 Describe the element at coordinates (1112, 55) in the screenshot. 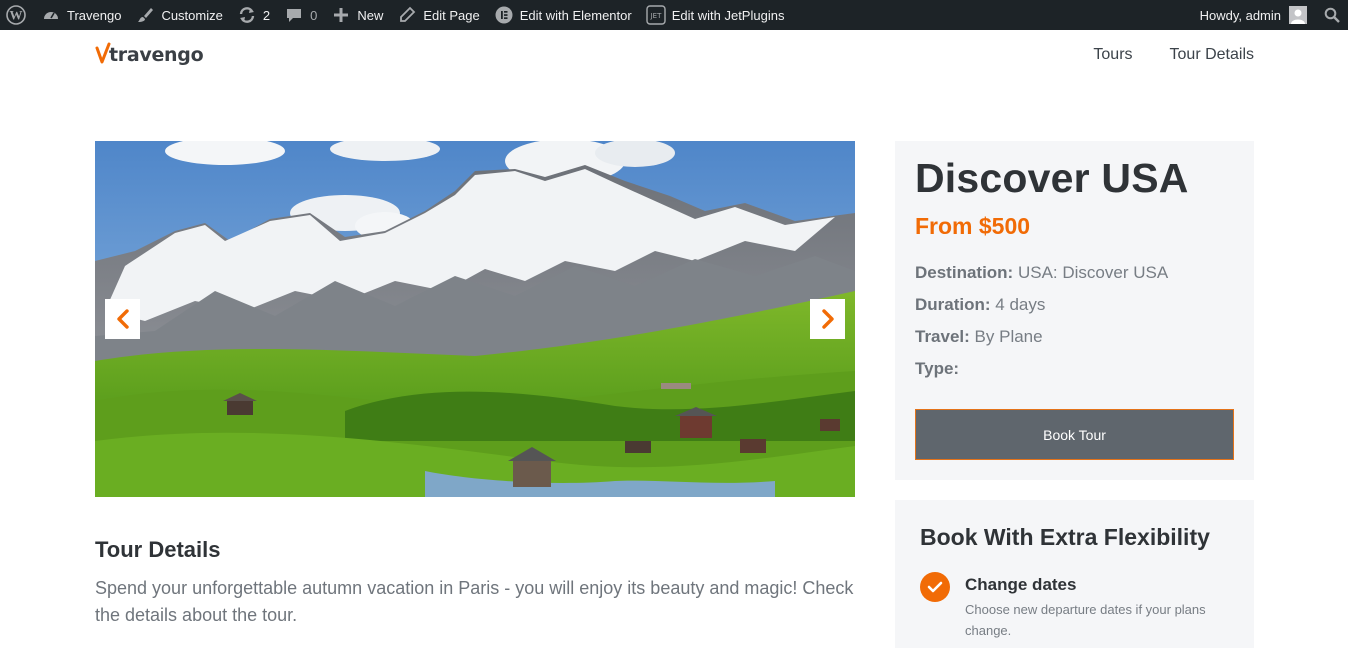

I see `nav-tours: Tours` at that location.